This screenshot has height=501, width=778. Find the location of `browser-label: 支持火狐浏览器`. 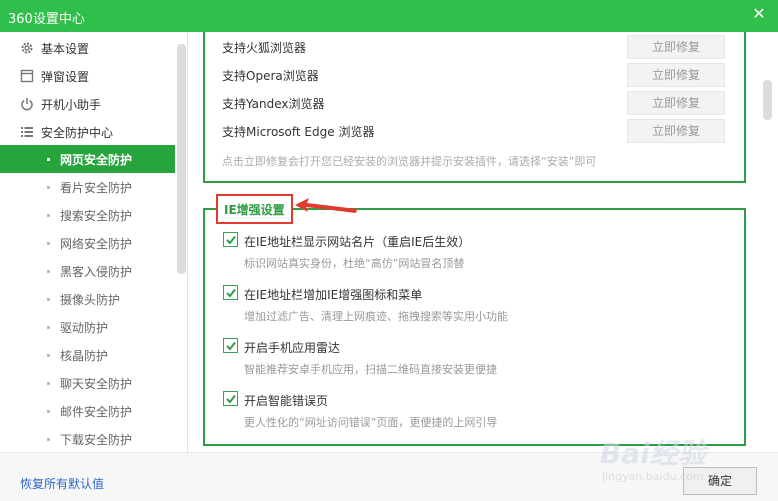

browser-label: 支持火狐浏览器 is located at coordinates (264, 48).